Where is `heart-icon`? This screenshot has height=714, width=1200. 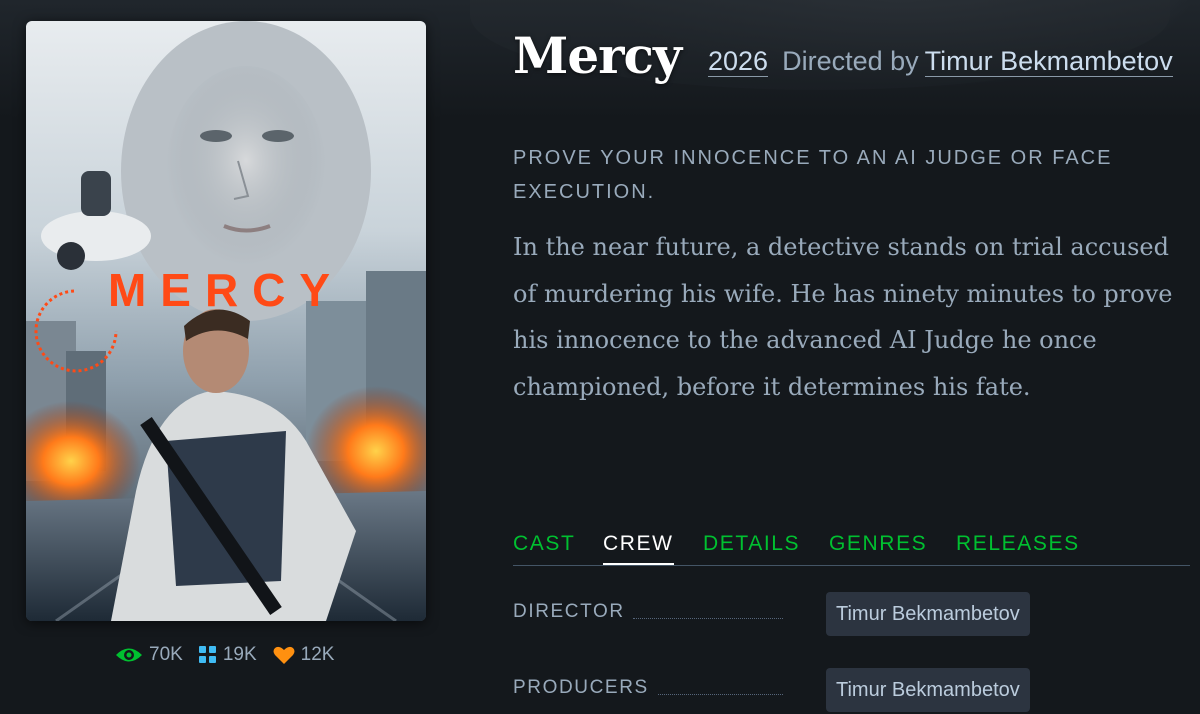
heart-icon is located at coordinates (284, 655).